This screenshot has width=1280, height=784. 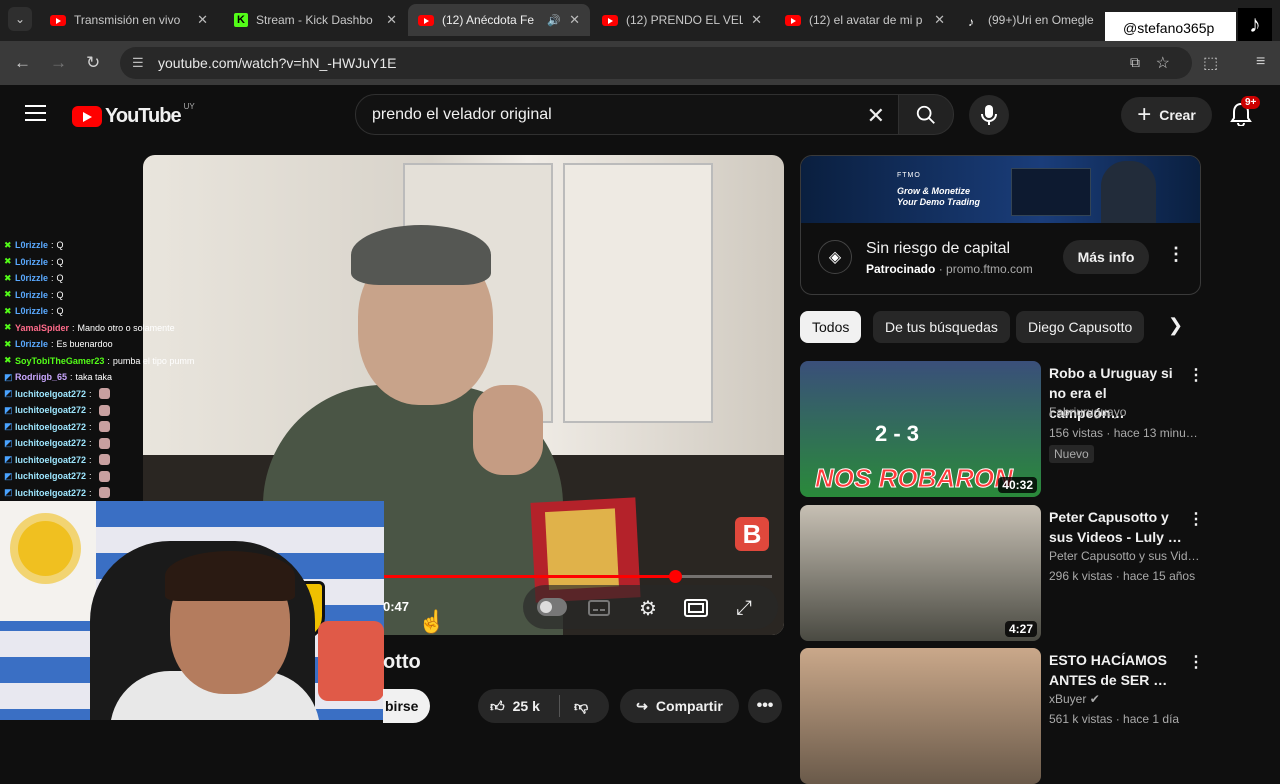 I want to click on tab-prendo-el-velador: (12) PRENDO EL VELA ✕, so click(x=682, y=20).